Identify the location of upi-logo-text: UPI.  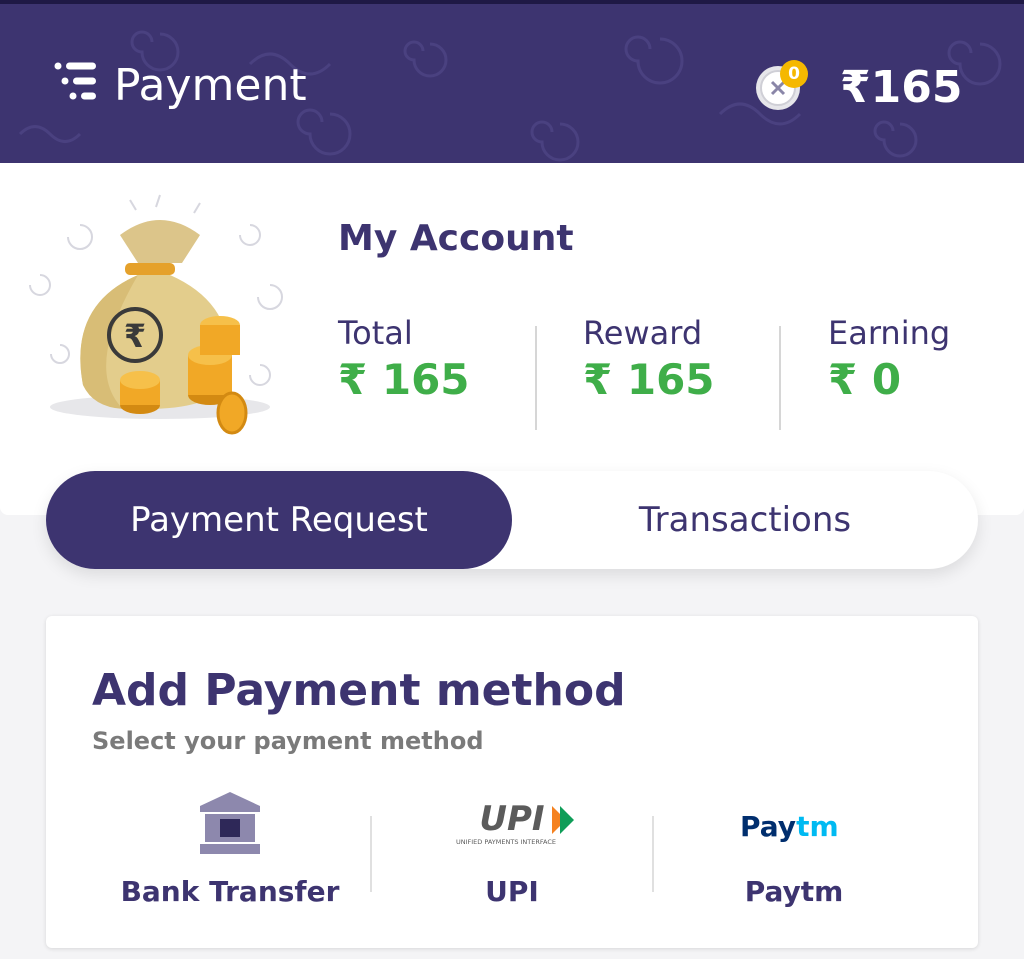
(511, 819).